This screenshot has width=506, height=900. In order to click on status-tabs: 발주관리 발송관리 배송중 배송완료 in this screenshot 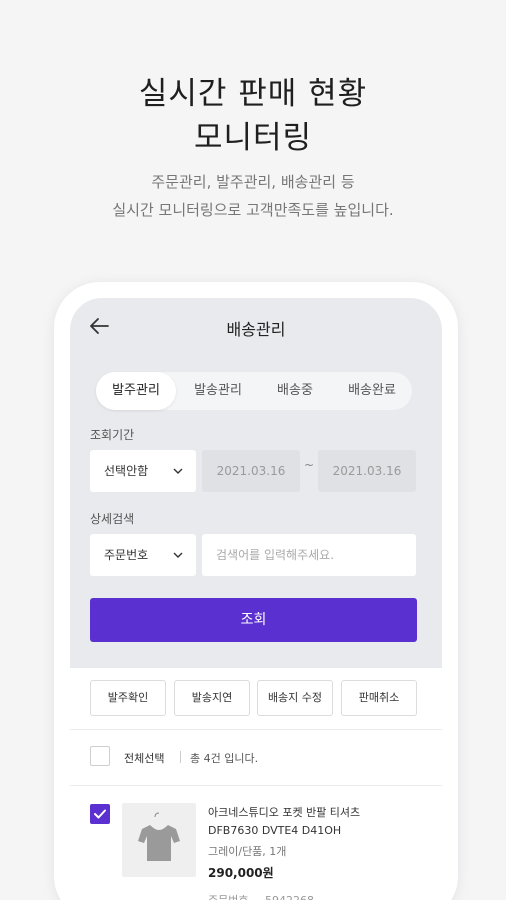, I will do `click(254, 391)`.